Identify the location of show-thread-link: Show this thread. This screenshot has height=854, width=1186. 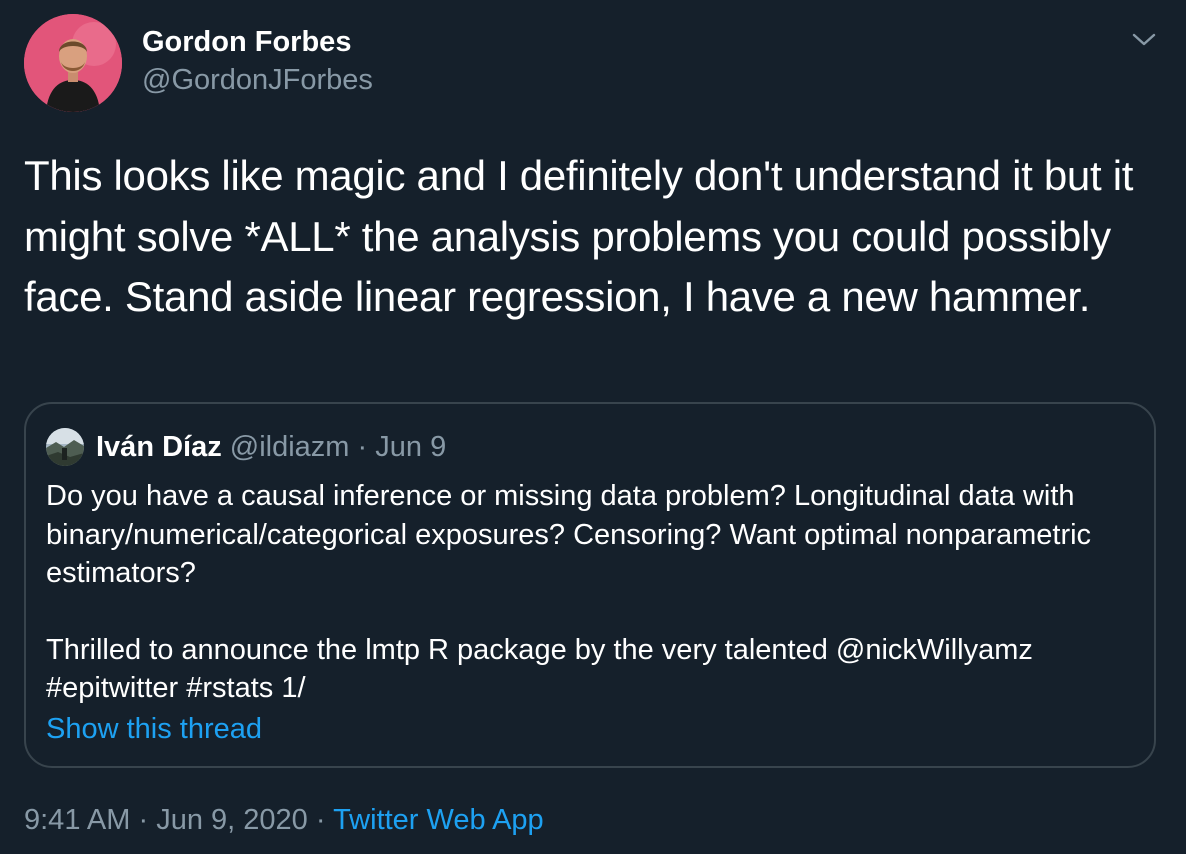
(154, 729).